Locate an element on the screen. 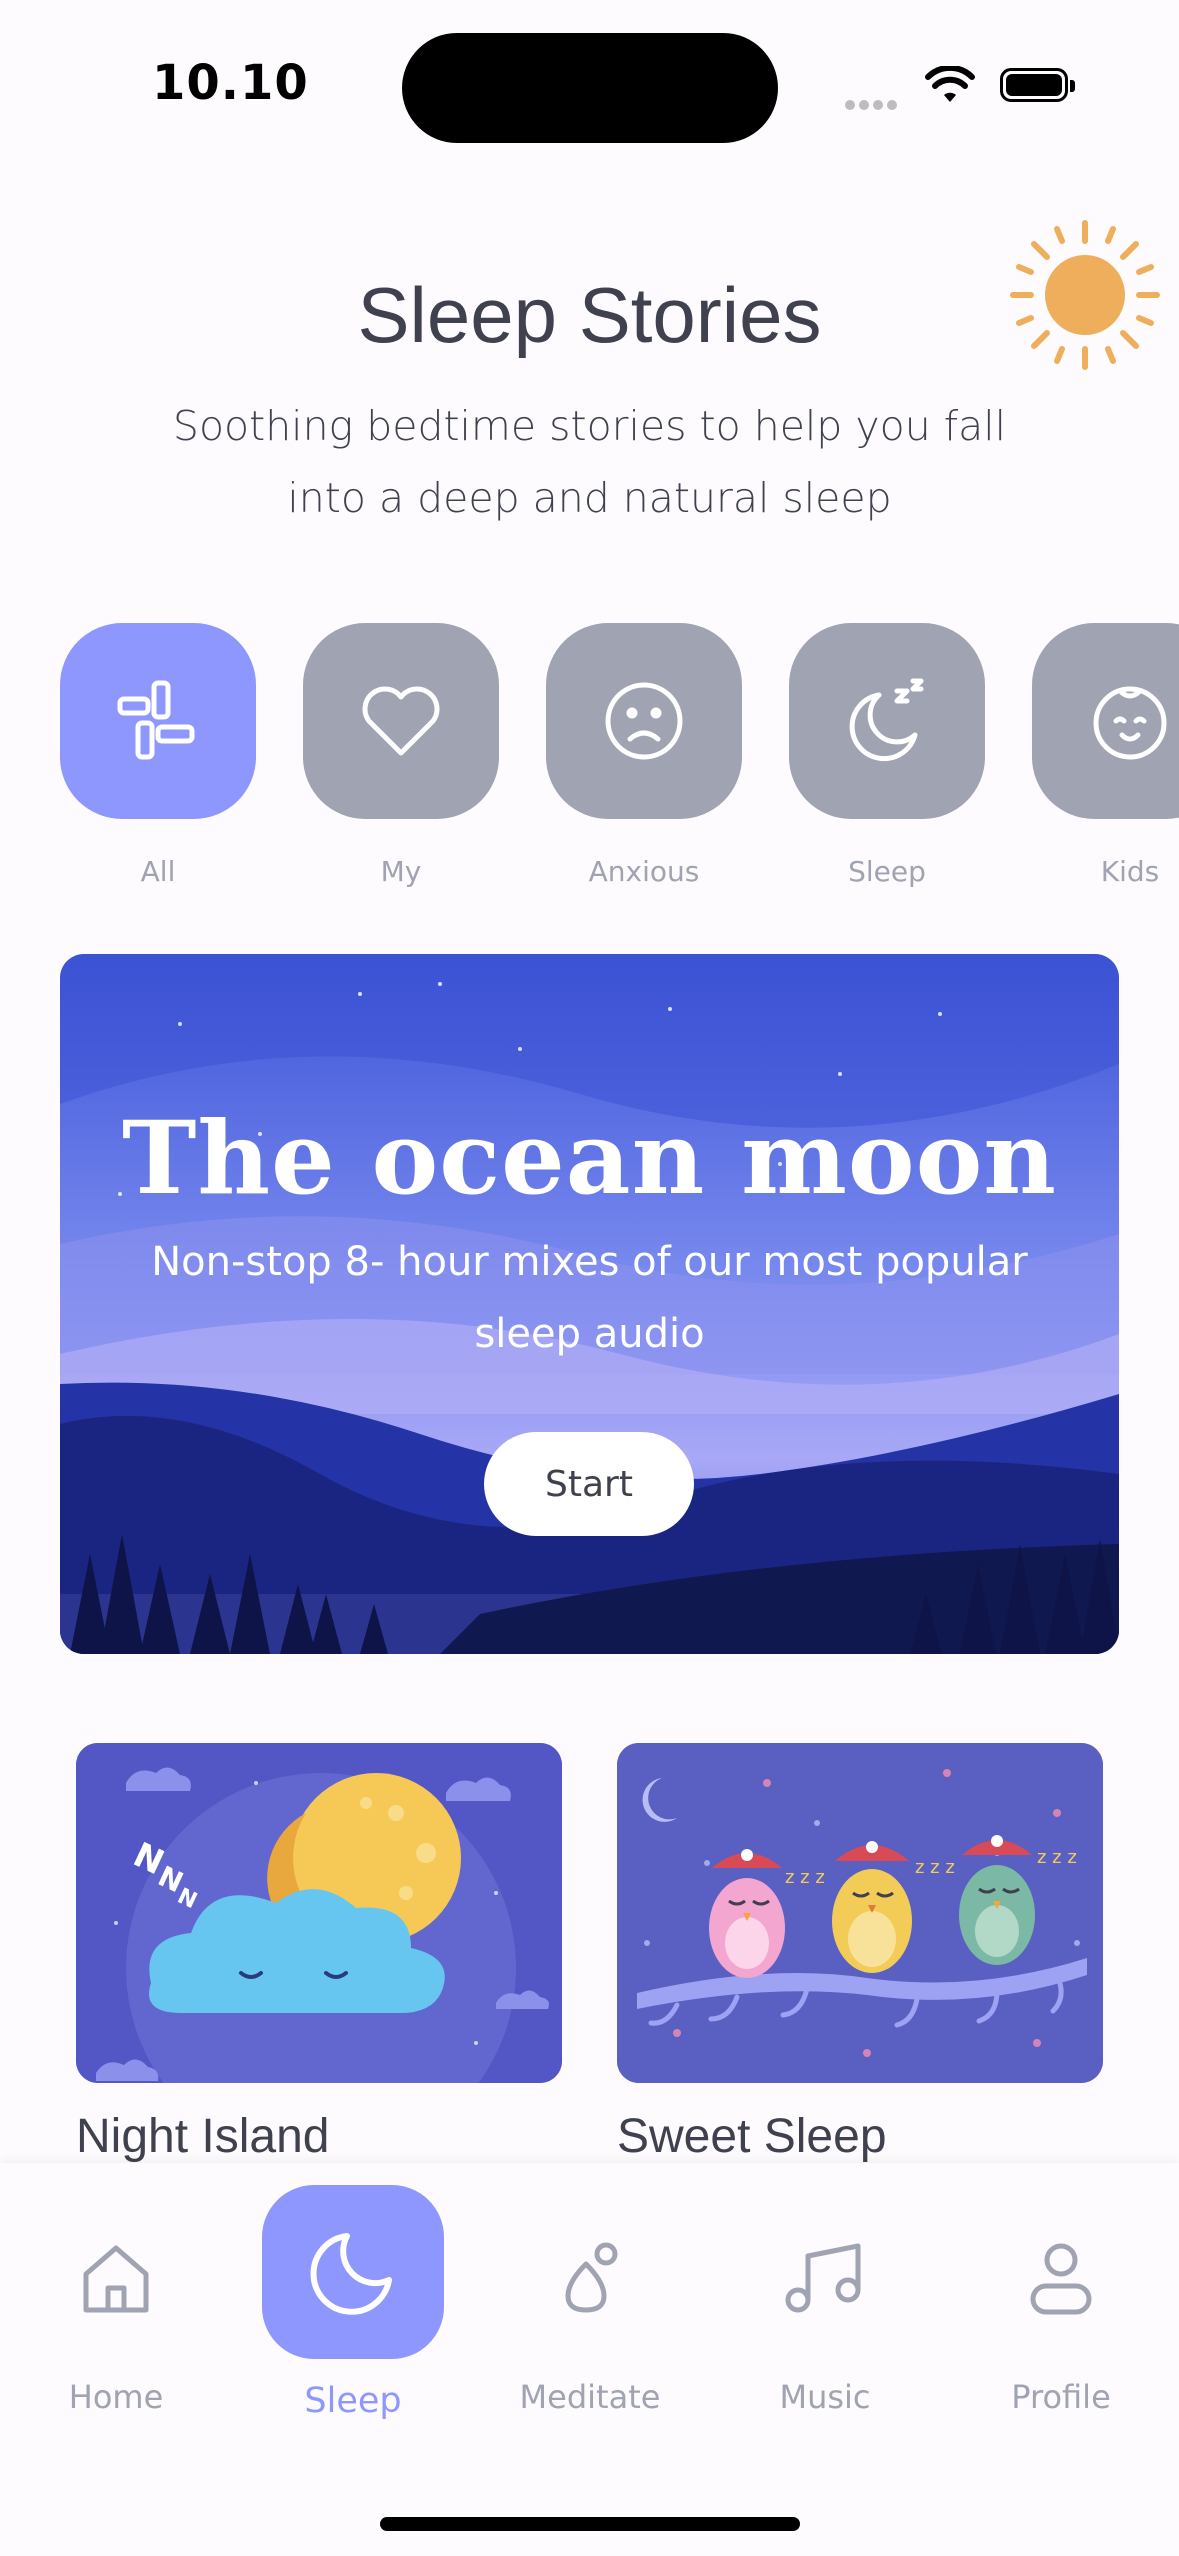 The width and height of the screenshot is (1179, 2556). cellular-signal-icon is located at coordinates (873, 104).